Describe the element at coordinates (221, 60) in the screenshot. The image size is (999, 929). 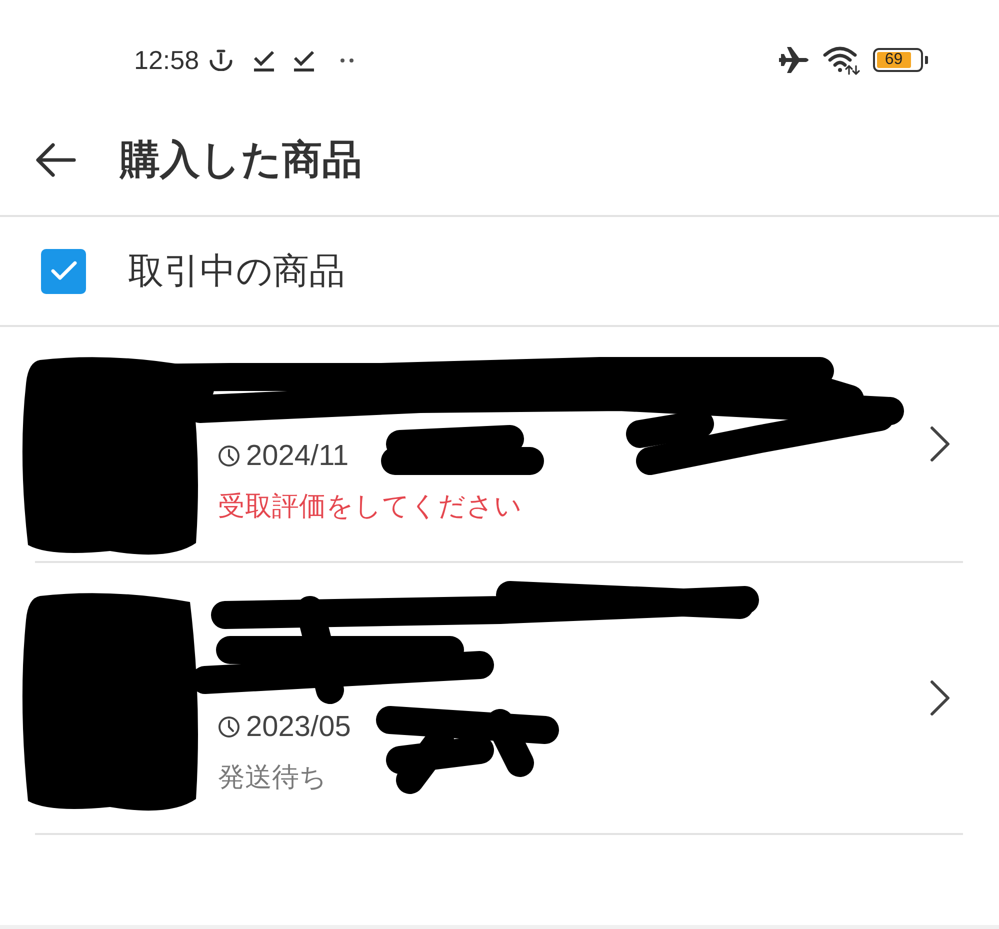
I see `anchor-icon` at that location.